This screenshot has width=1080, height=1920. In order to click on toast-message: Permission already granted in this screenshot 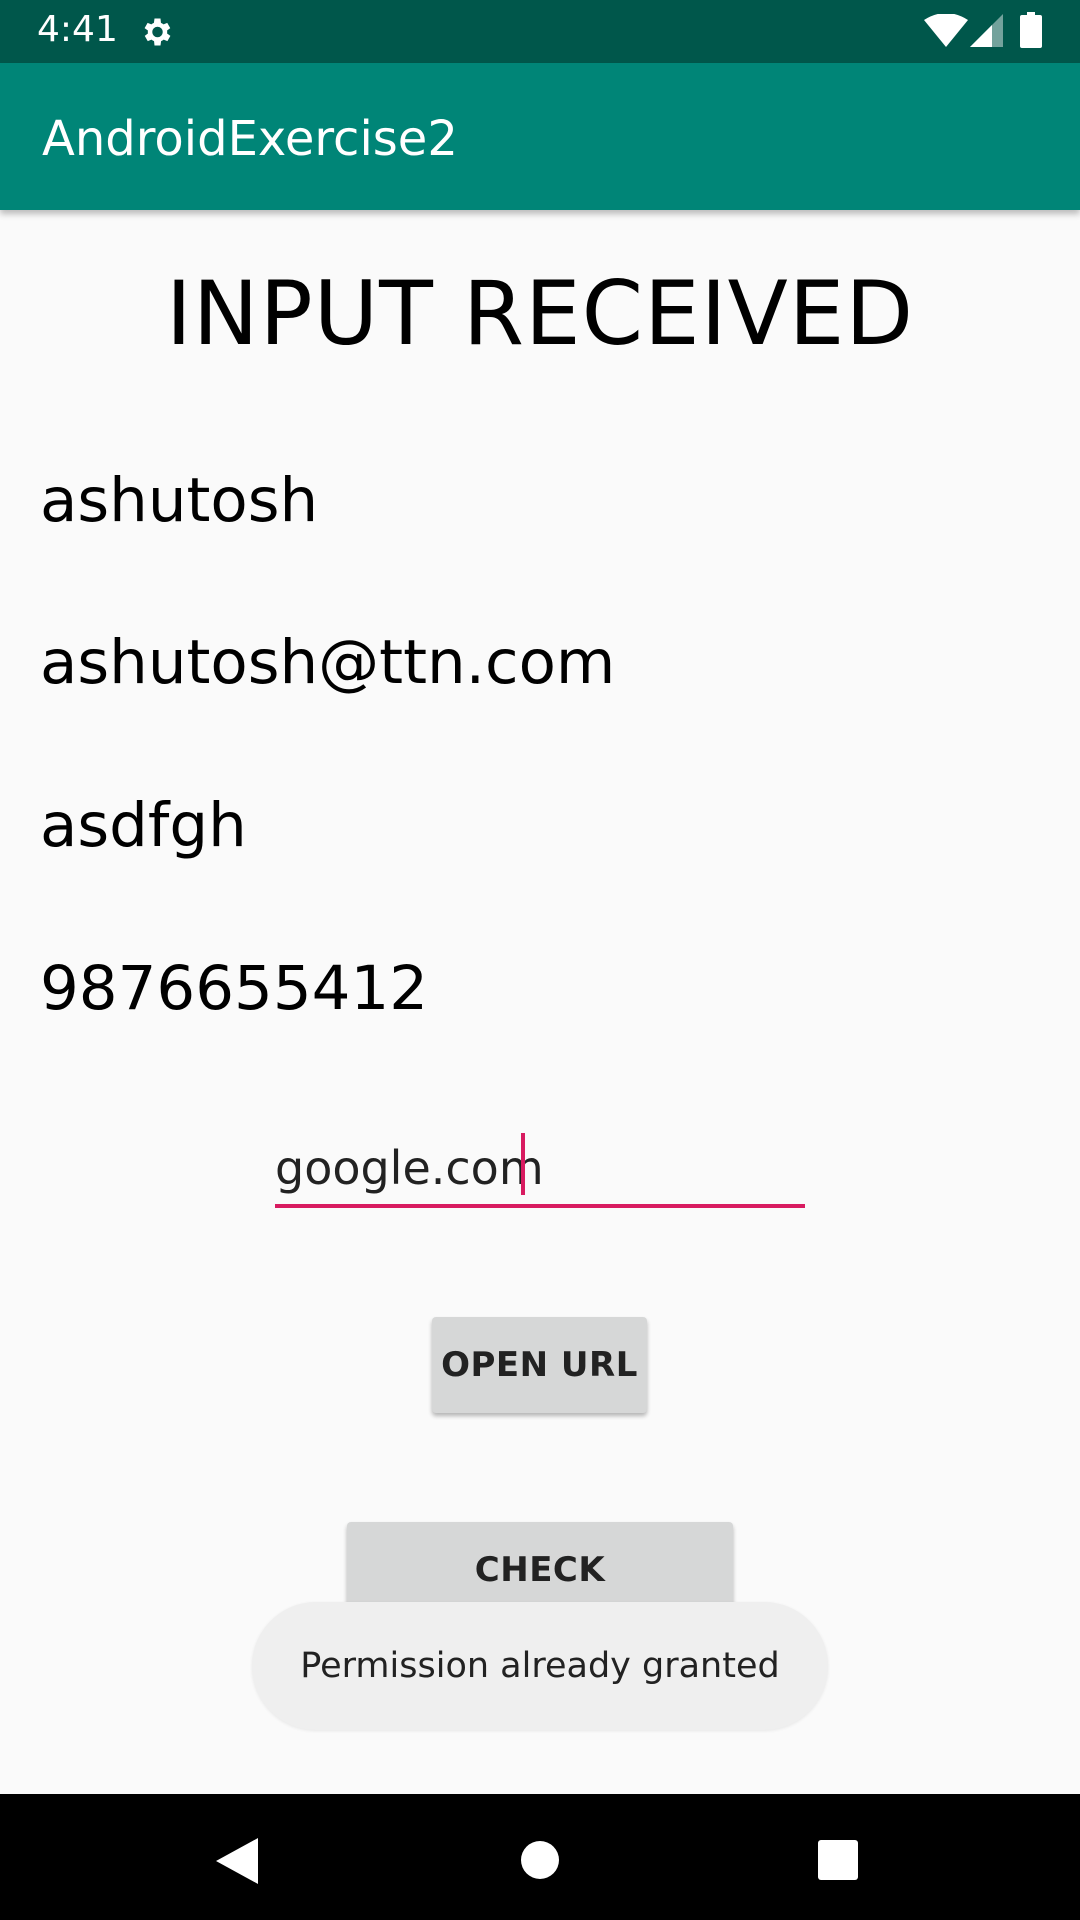, I will do `click(540, 1666)`.